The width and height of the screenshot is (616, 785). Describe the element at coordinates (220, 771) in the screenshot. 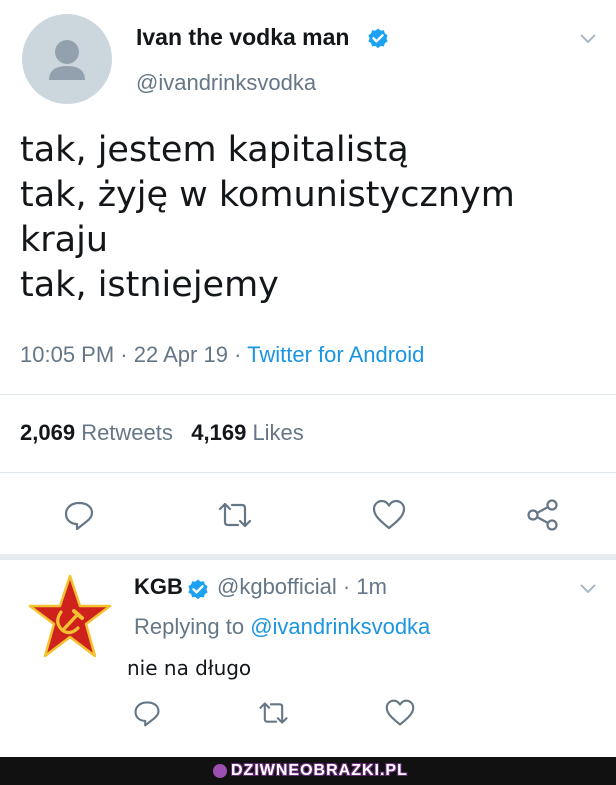

I see `watermark-logo-icon` at that location.